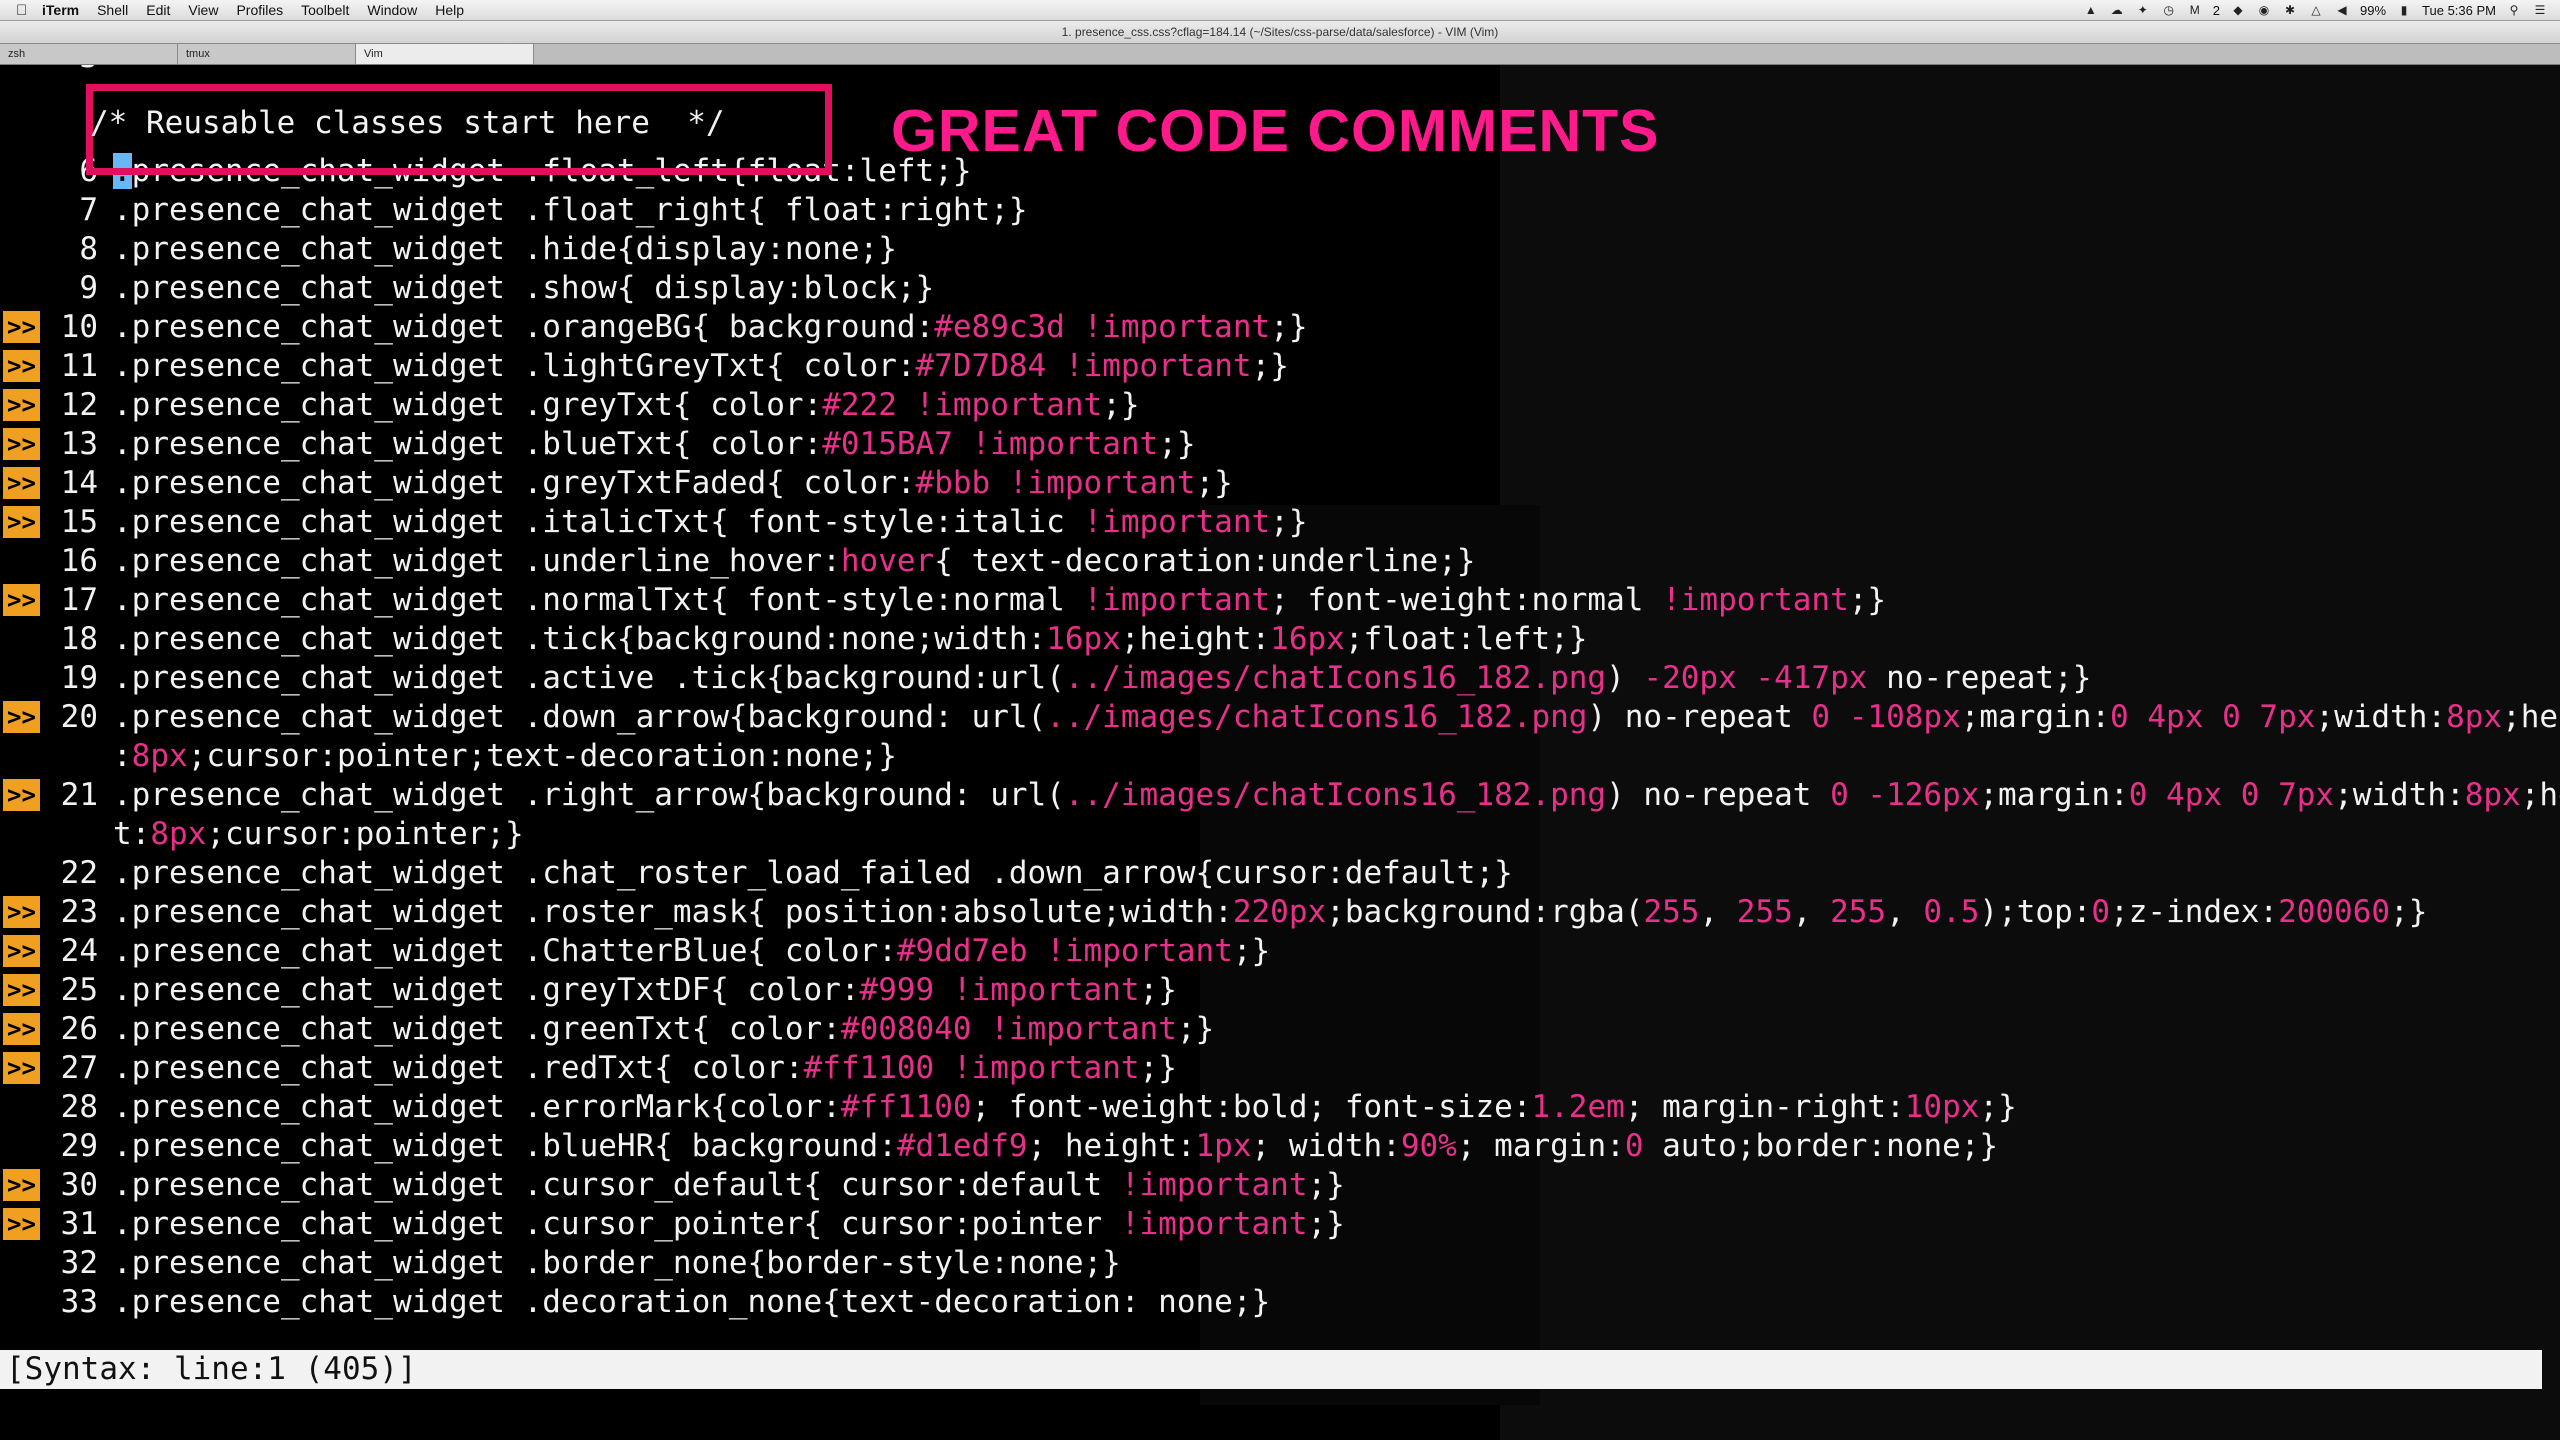  What do you see at coordinates (79, 522) in the screenshot?
I see `line-number: 15` at bounding box center [79, 522].